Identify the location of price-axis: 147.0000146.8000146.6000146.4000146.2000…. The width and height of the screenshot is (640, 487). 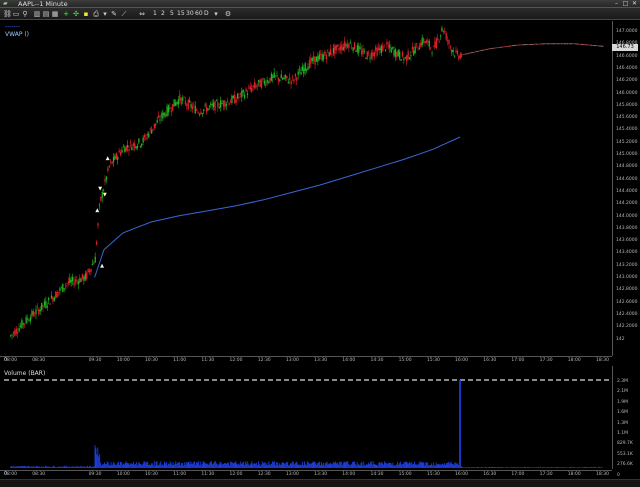
(626, 188).